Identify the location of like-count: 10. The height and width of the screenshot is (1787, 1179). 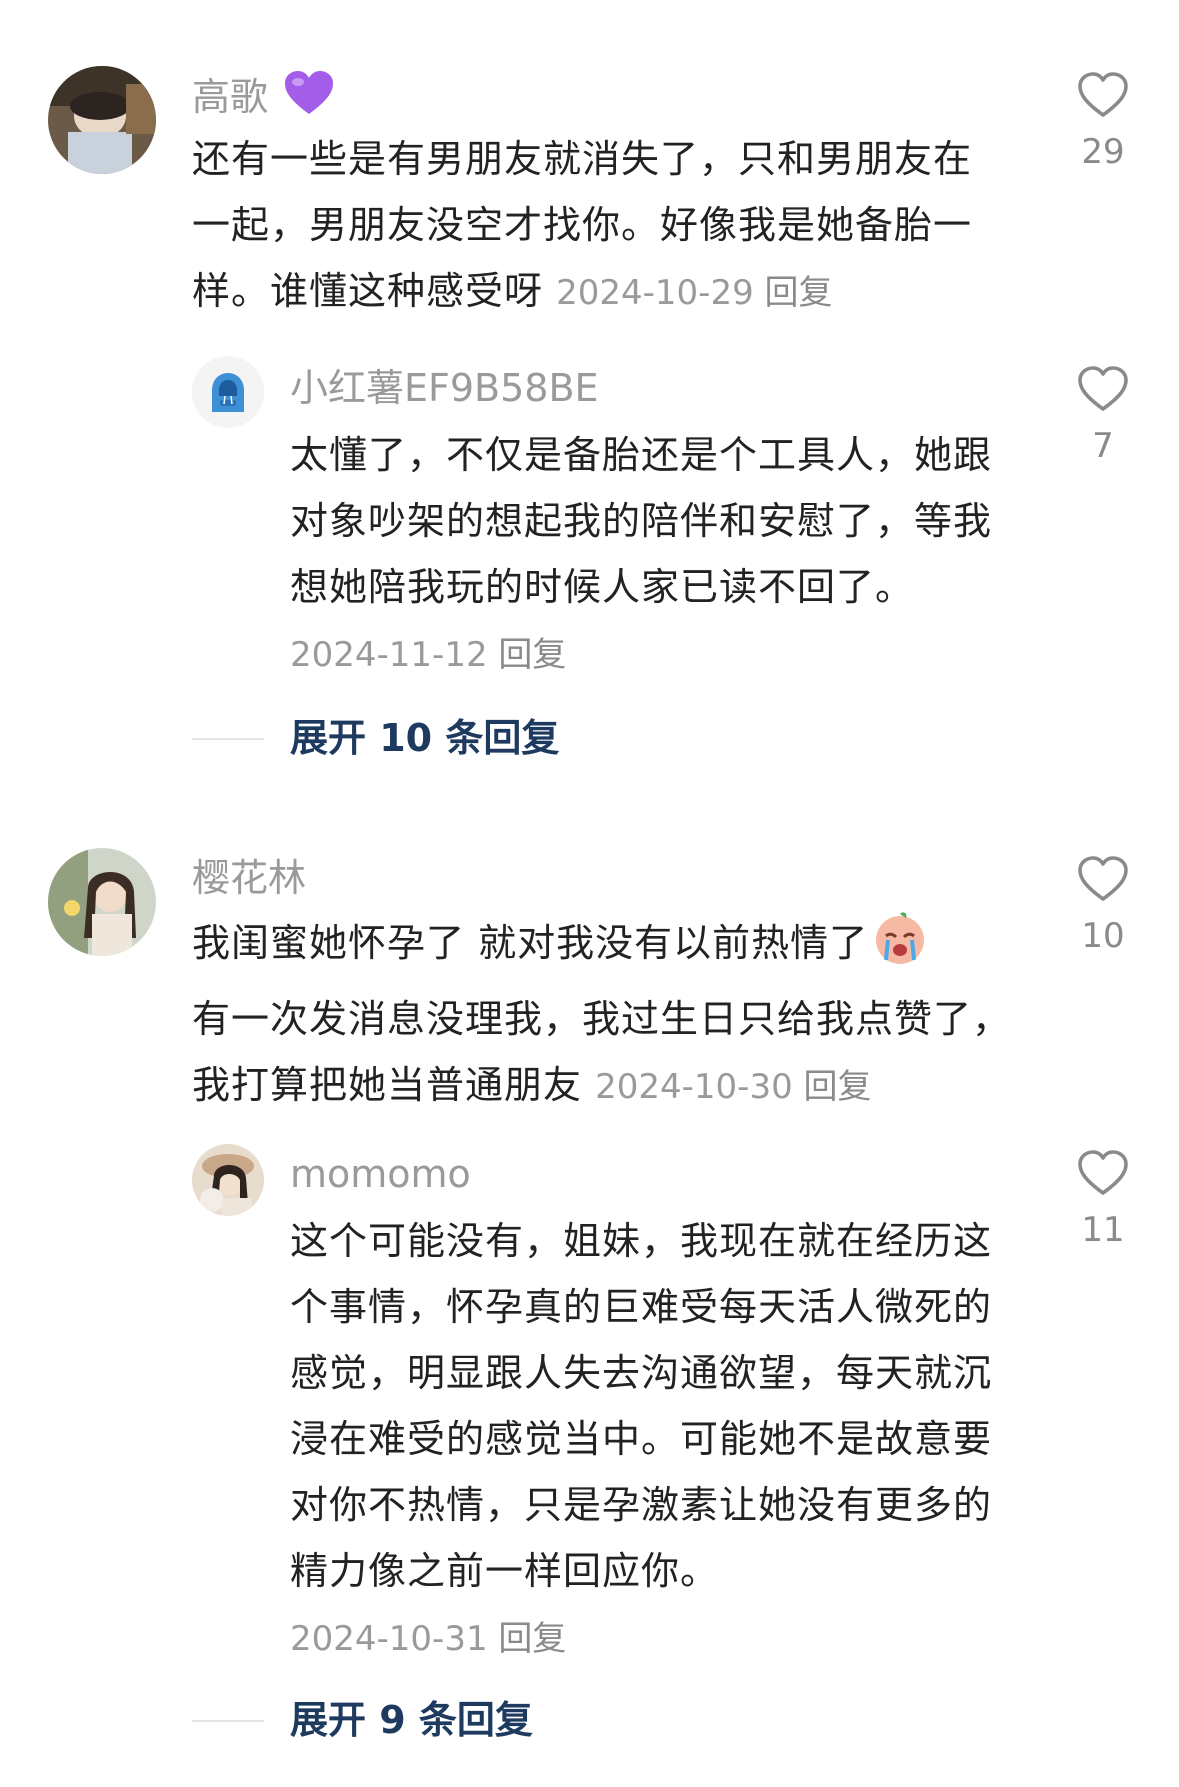
(1103, 936).